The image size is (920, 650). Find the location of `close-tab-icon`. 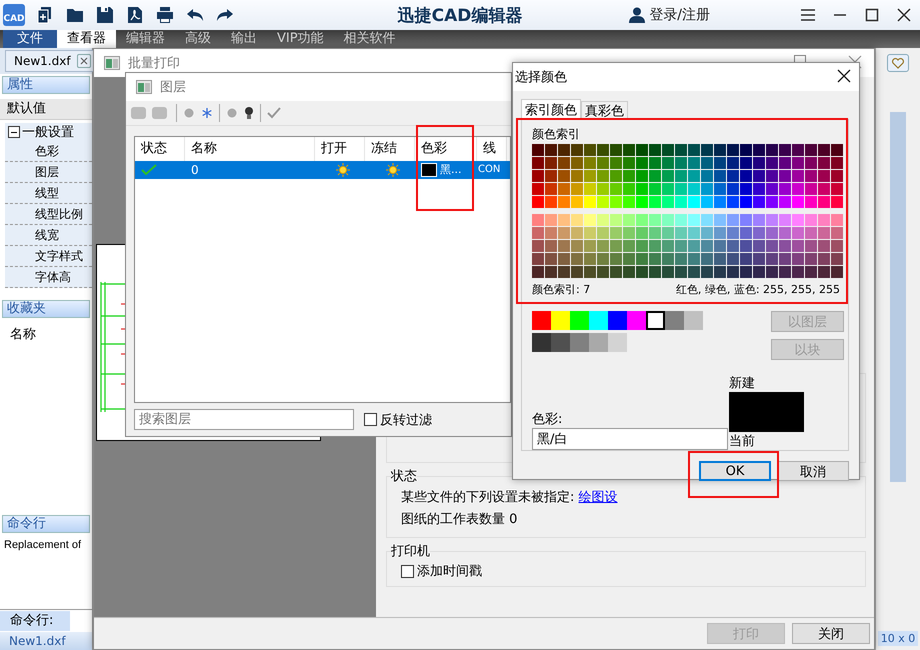

close-tab-icon is located at coordinates (83, 61).